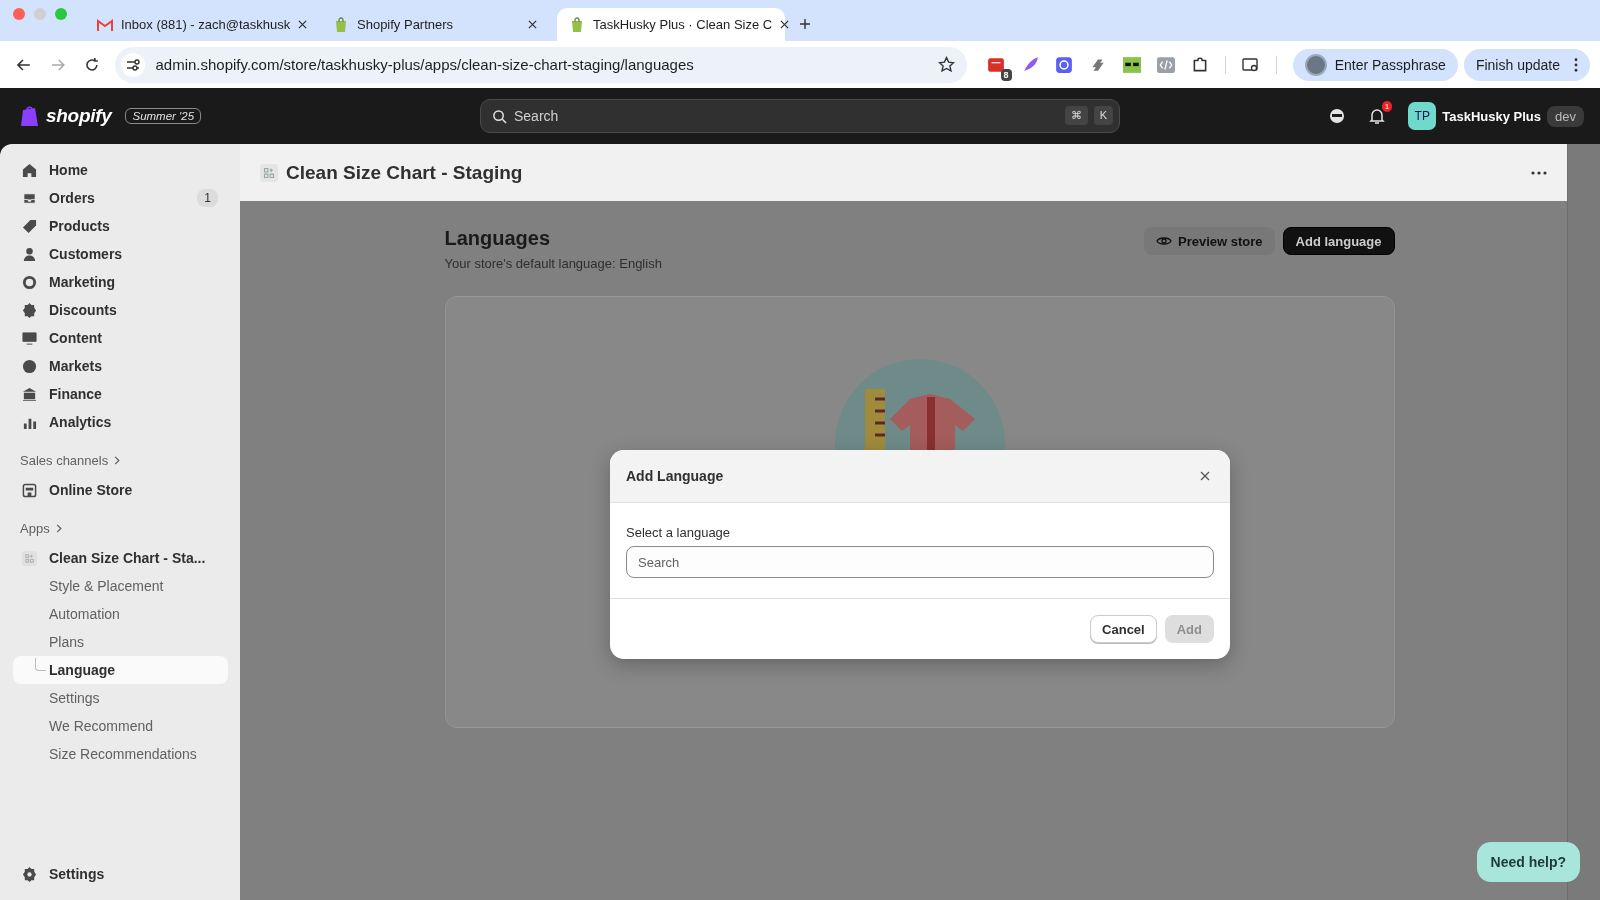 The image size is (1600, 900). I want to click on sidebar-subitem: We Recommend, so click(120, 726).